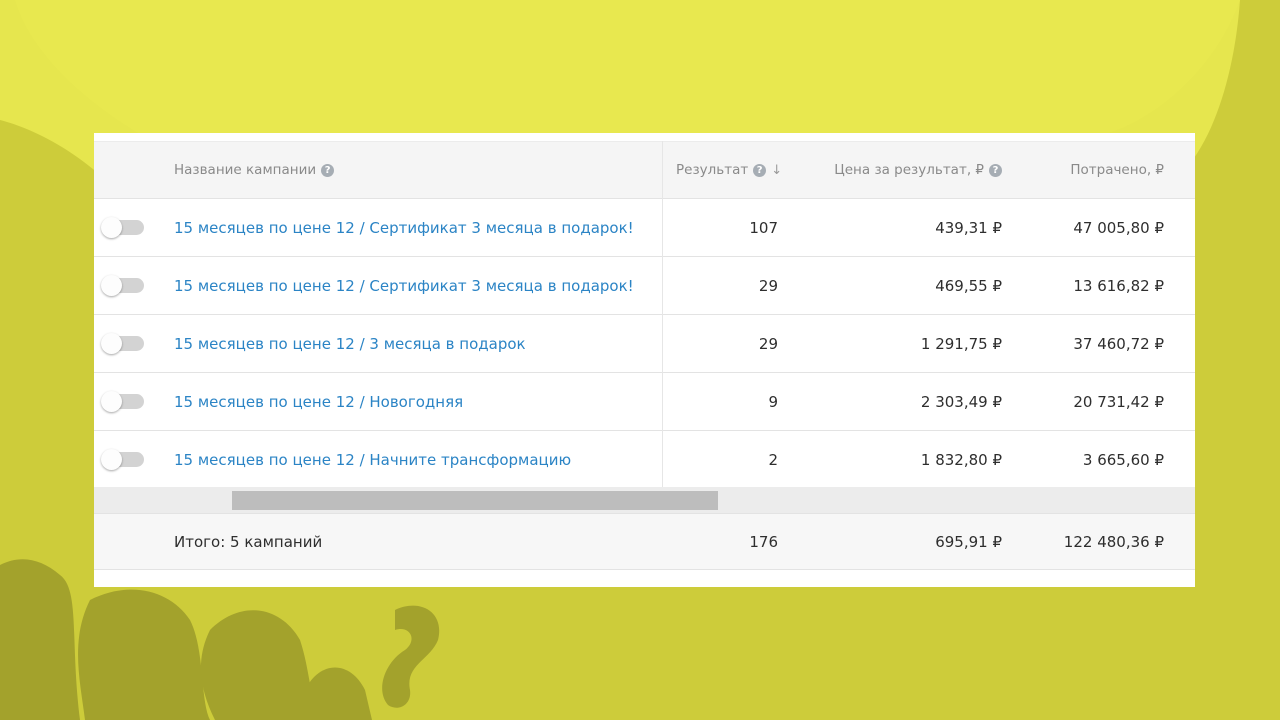 The image size is (1280, 720). What do you see at coordinates (1113, 541) in the screenshot?
I see `total-spent: 122 480,36 ₽` at bounding box center [1113, 541].